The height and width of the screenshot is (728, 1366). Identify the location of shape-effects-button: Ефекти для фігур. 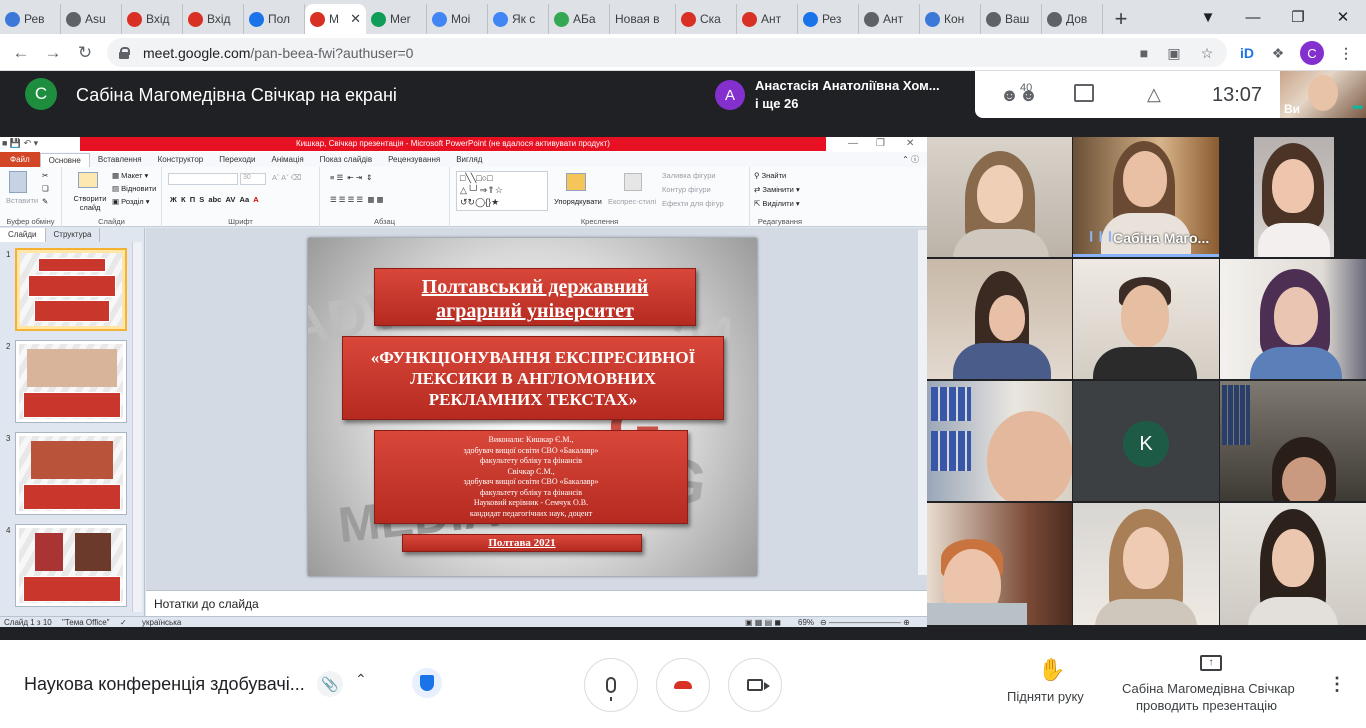
(693, 203).